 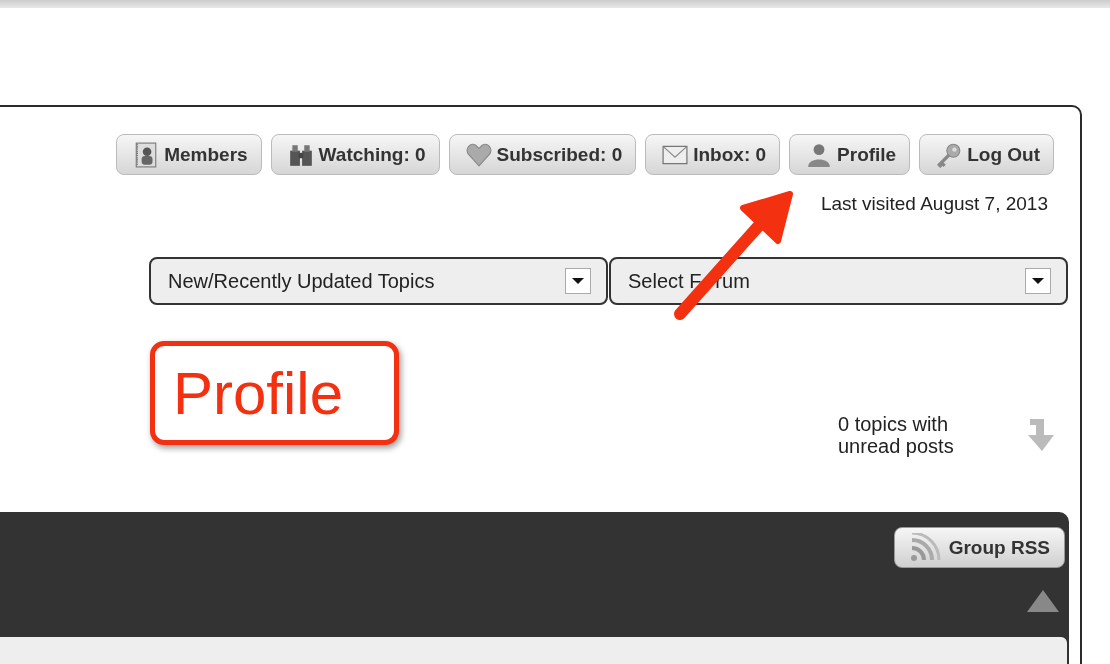 I want to click on annotation-label: Profile, so click(x=274, y=393).